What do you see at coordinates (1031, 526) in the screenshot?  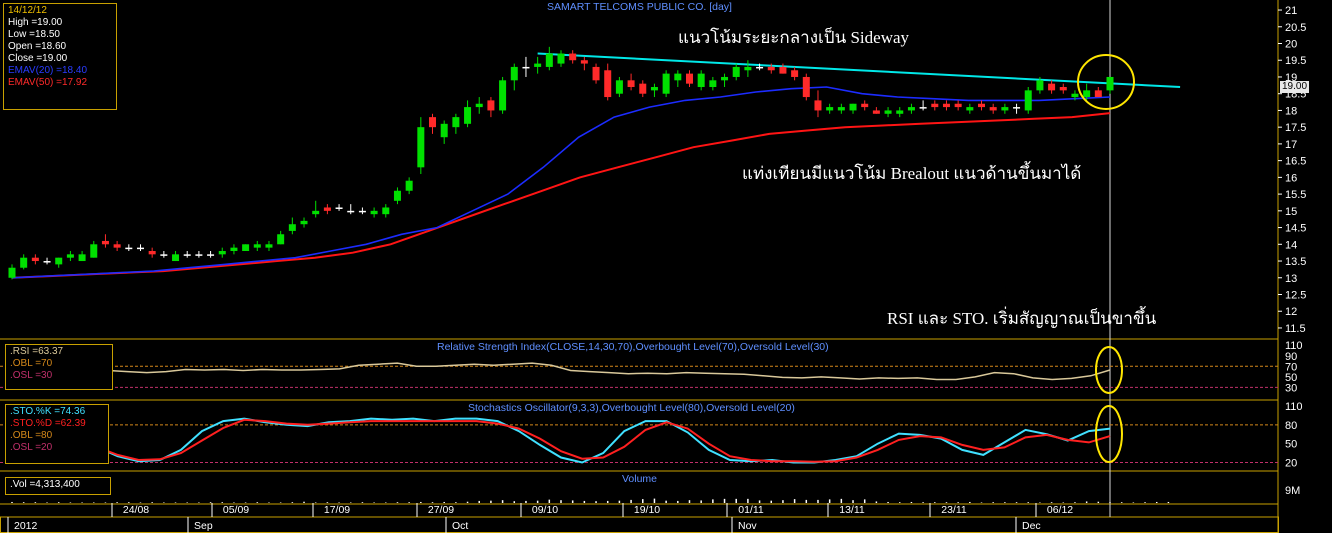 I see `month-tick-label: Dec` at bounding box center [1031, 526].